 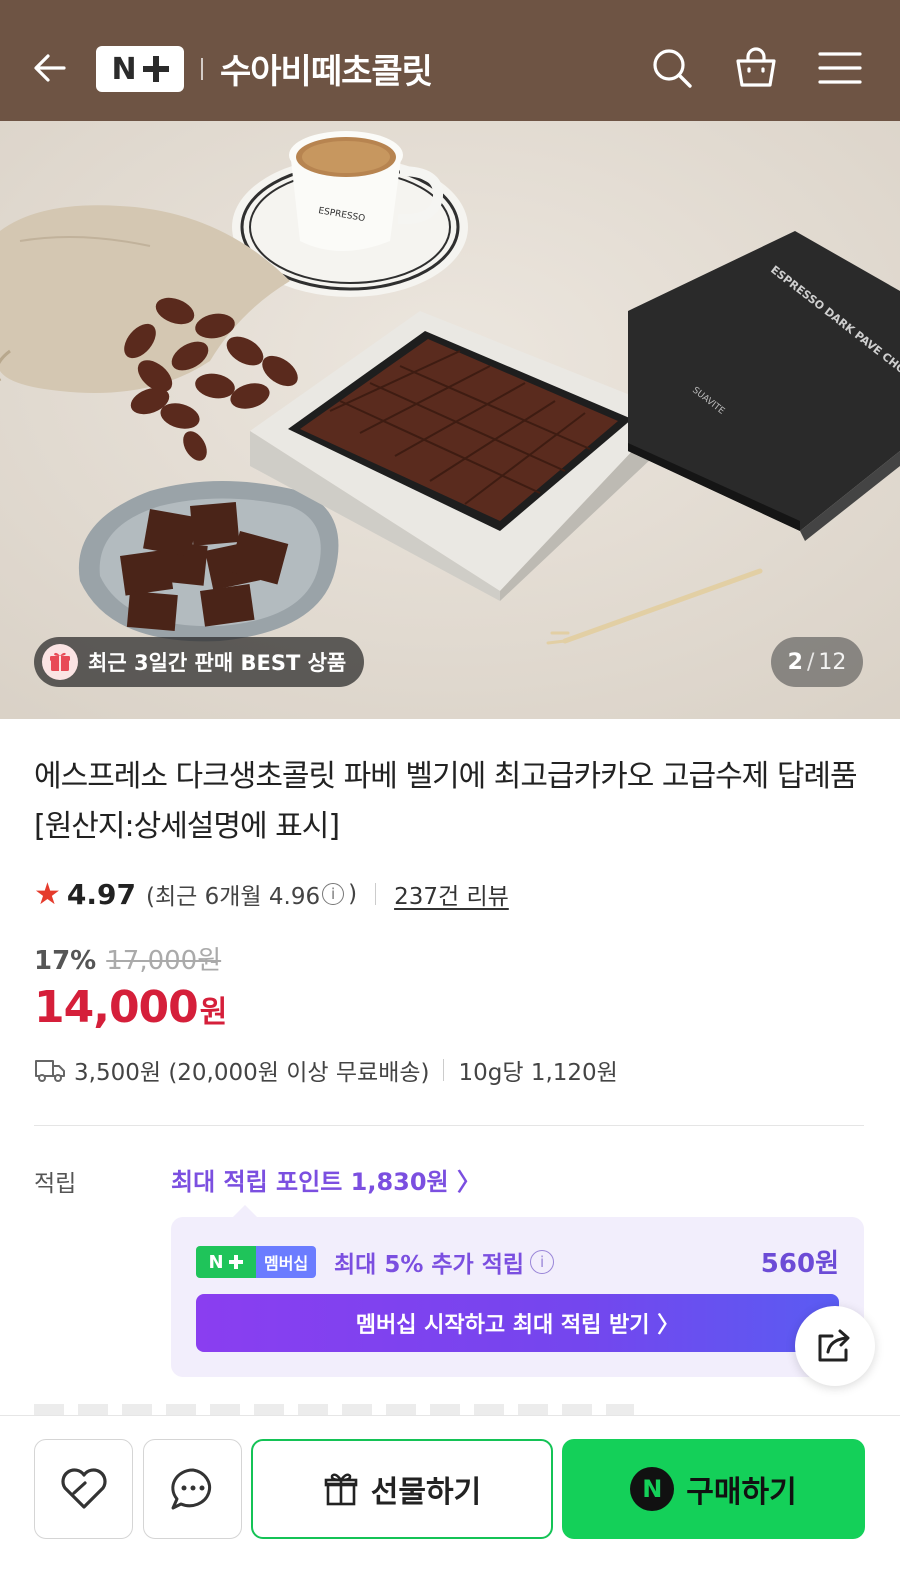 I want to click on sale-price-unit: 원, so click(x=213, y=1012).